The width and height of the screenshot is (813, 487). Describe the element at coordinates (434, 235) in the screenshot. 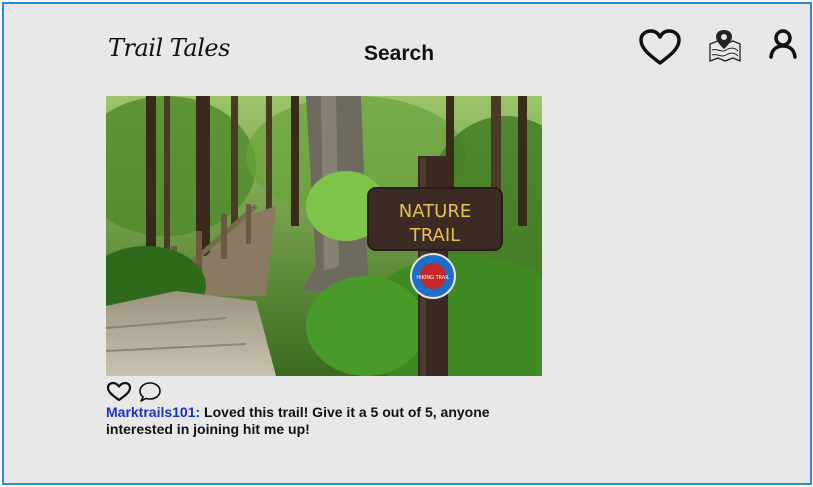

I see `sign-text-line2: TRAIL` at that location.